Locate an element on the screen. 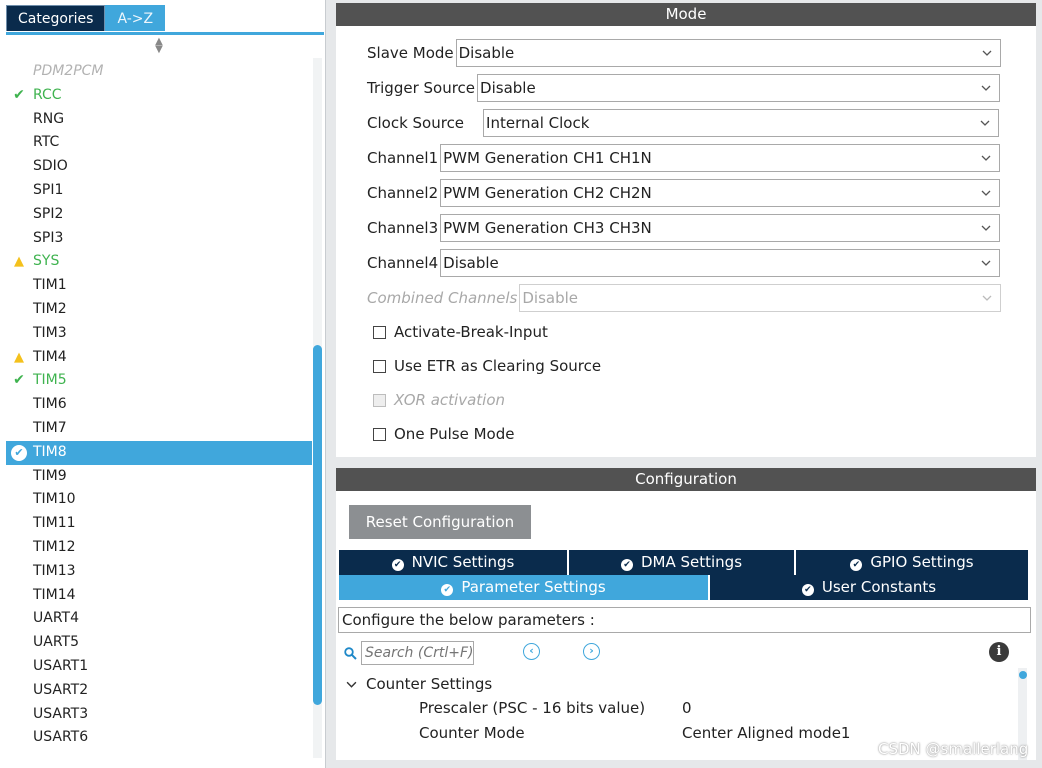  reset-configuration-button: Reset Configuration is located at coordinates (440, 522).